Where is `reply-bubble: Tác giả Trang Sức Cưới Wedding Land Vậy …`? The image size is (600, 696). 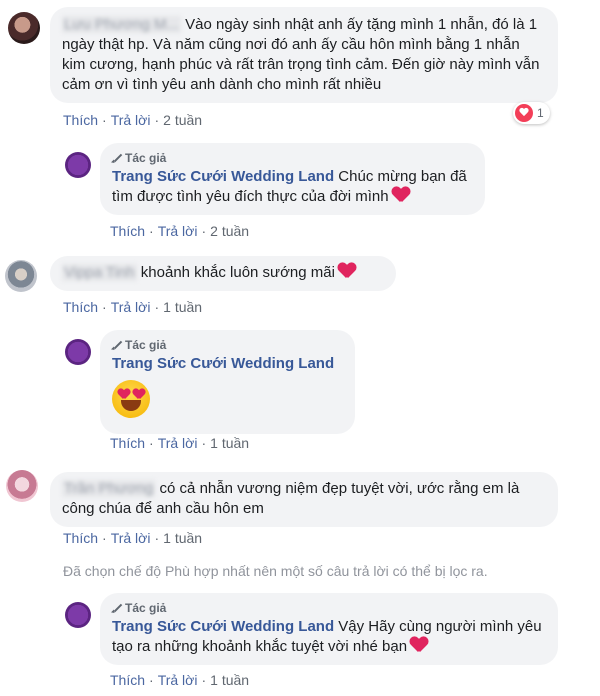 reply-bubble: Tác giả Trang Sức Cưới Wedding Land Vậy … is located at coordinates (329, 629).